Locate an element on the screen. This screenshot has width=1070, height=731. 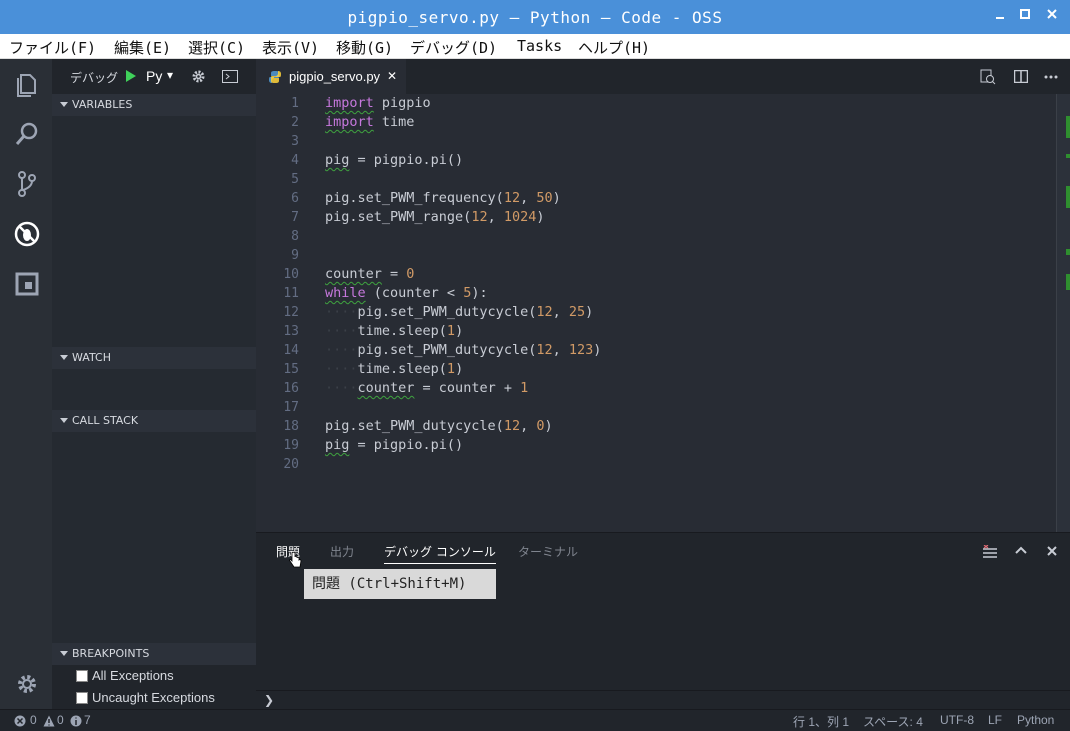
tab-pigpio-servo: pigpio_servo.py ✕ is located at coordinates (331, 76).